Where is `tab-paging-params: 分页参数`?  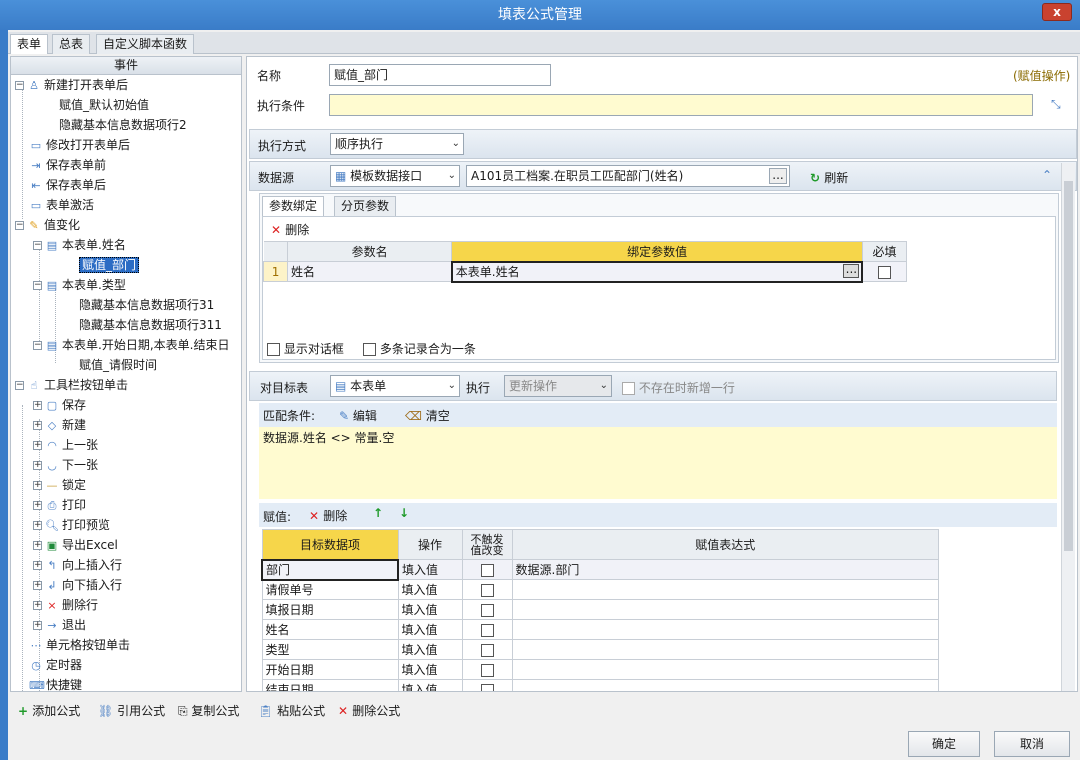
tab-paging-params: 分页参数 is located at coordinates (365, 206).